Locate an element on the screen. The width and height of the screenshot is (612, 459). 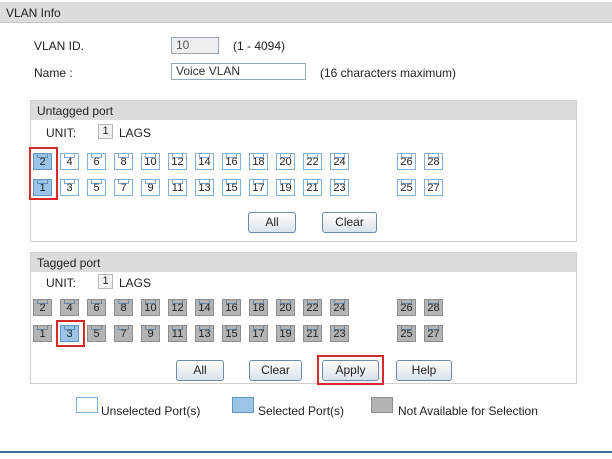
untagged-port-22: 22 is located at coordinates (312, 161).